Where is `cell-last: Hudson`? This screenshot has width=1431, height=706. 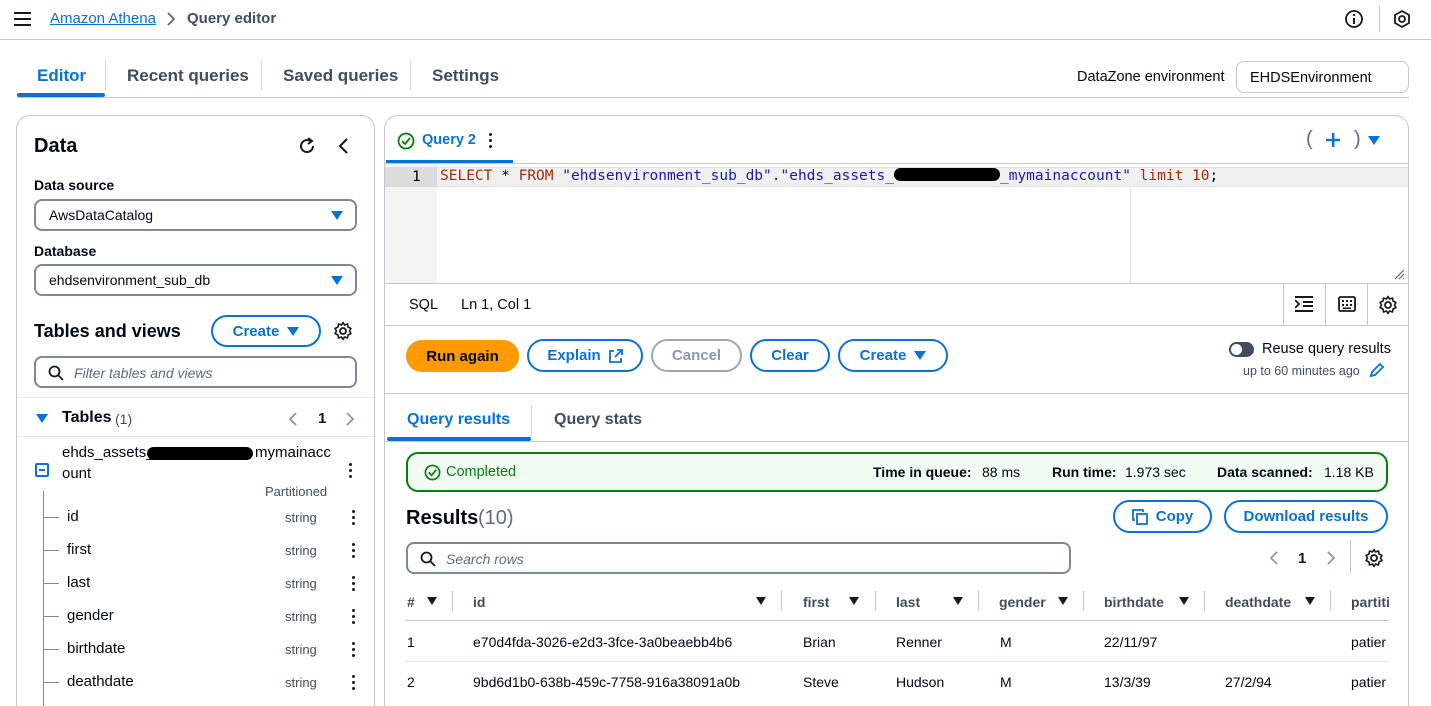
cell-last: Hudson is located at coordinates (920, 682).